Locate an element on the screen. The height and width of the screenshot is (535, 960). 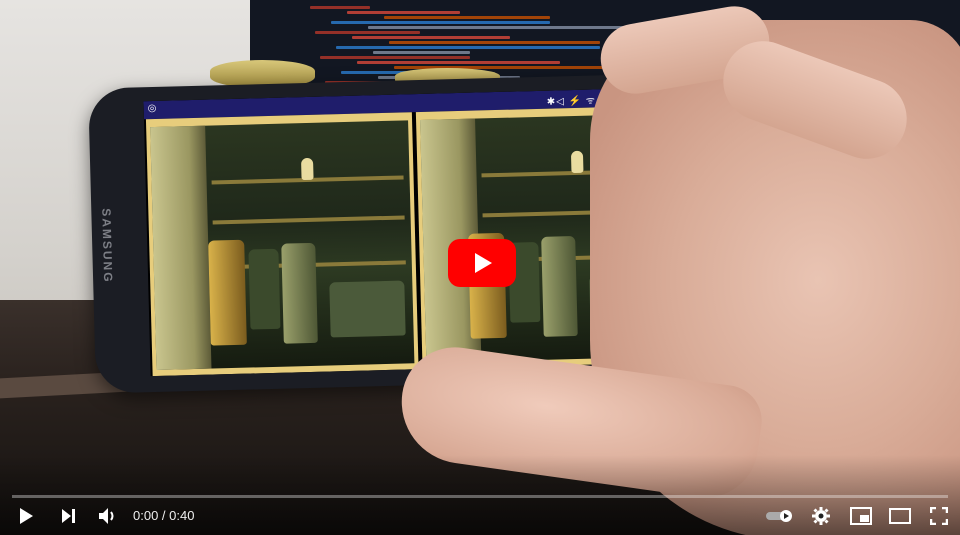
big-play-button is located at coordinates (482, 263).